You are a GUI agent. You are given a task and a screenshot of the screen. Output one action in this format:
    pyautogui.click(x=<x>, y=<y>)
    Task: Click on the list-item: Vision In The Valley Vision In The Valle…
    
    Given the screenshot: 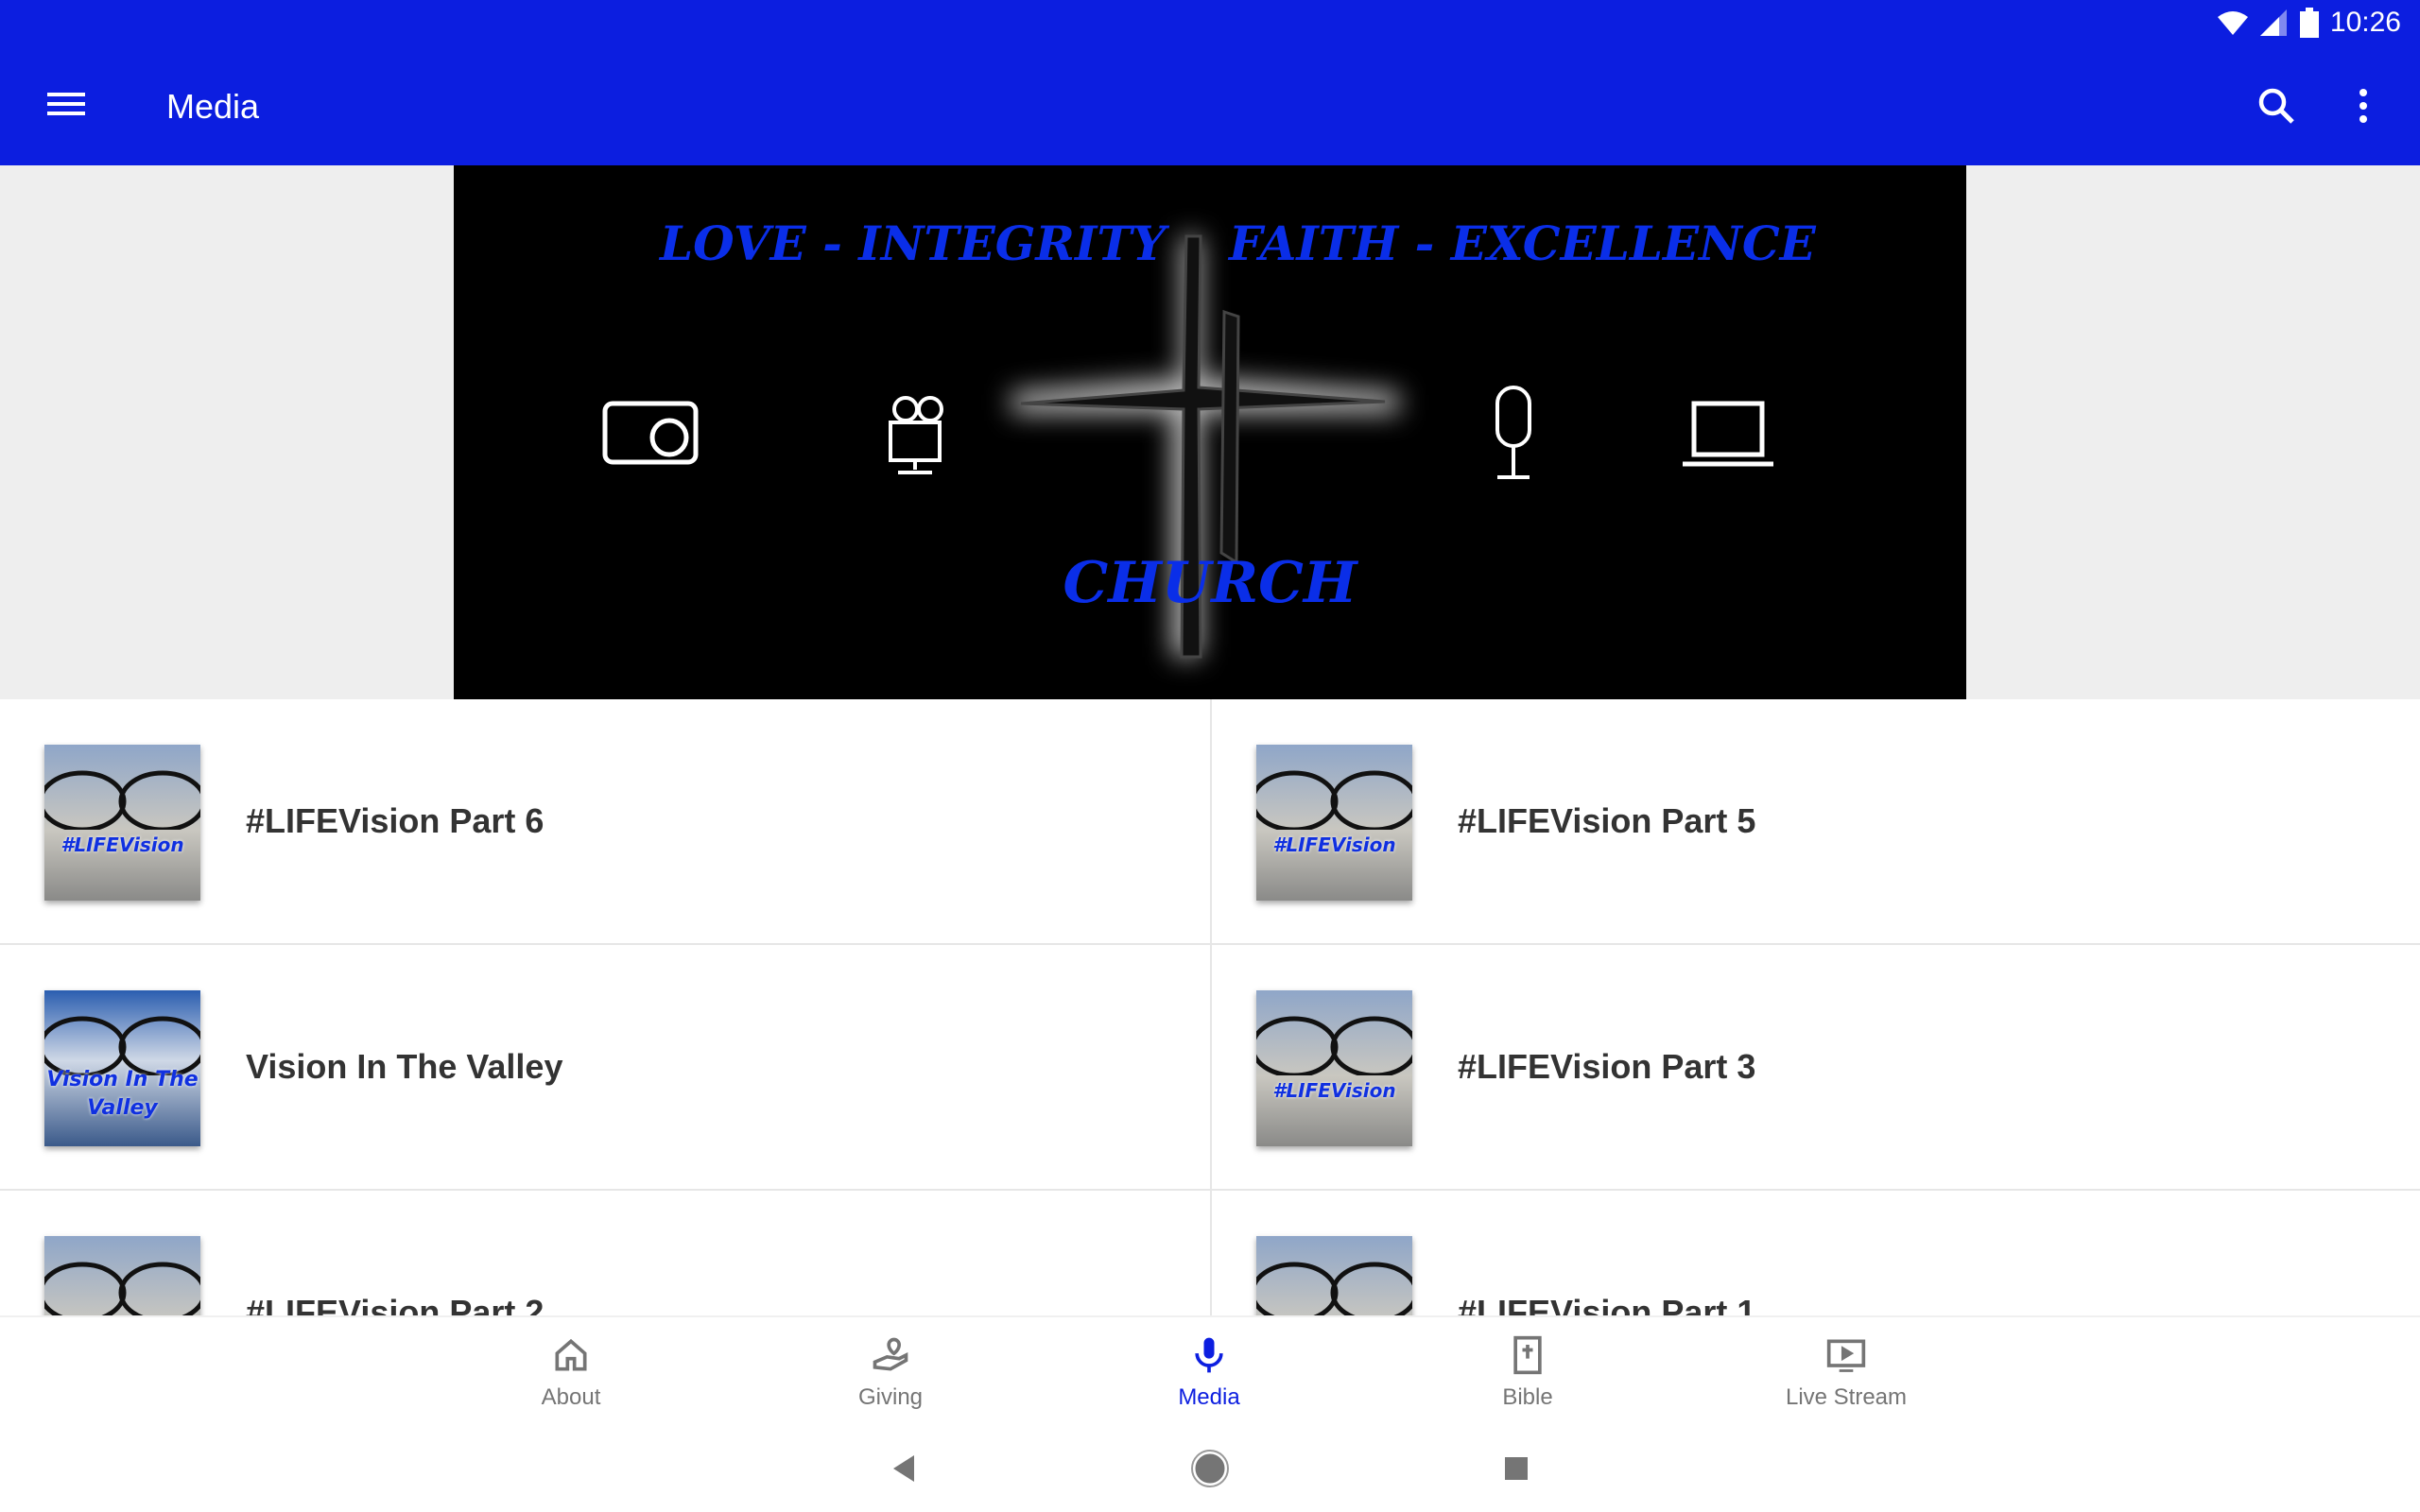 What is the action you would take?
    pyautogui.click(x=605, y=1068)
    